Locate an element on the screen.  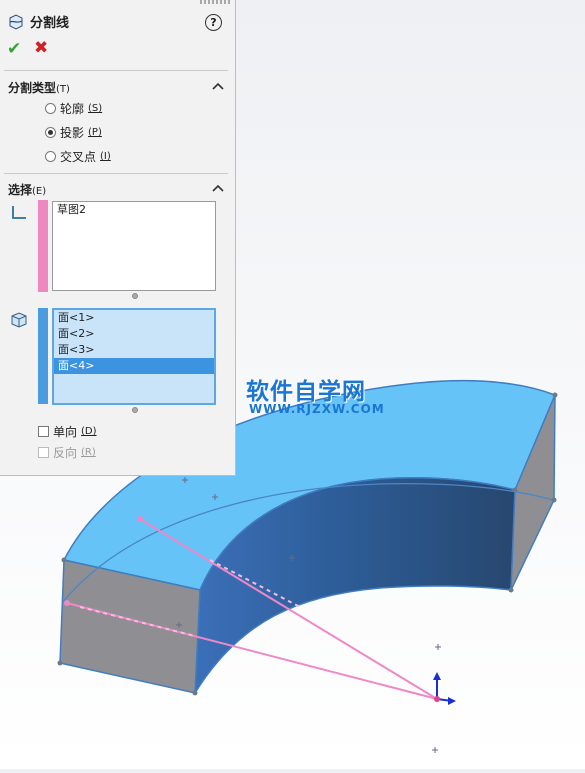
split-type-heading-key: (T) is located at coordinates (63, 89).